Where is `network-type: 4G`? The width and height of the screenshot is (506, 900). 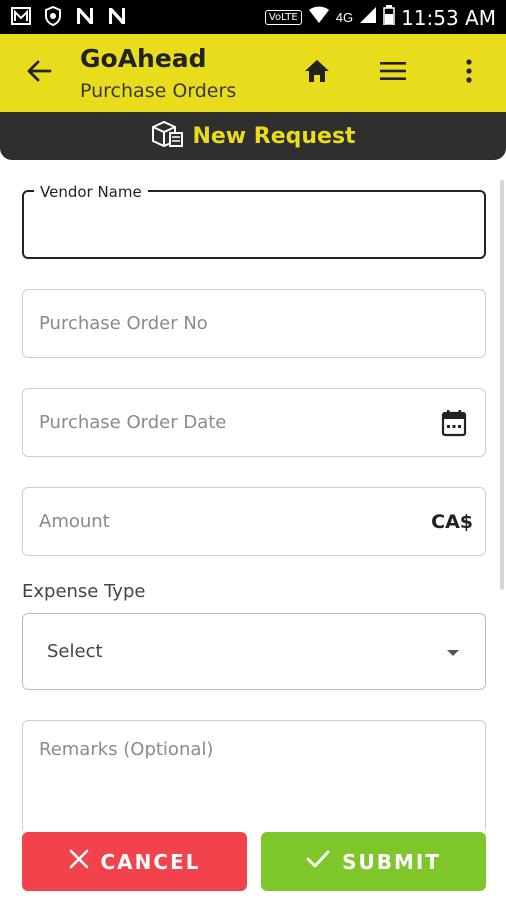 network-type: 4G is located at coordinates (344, 17).